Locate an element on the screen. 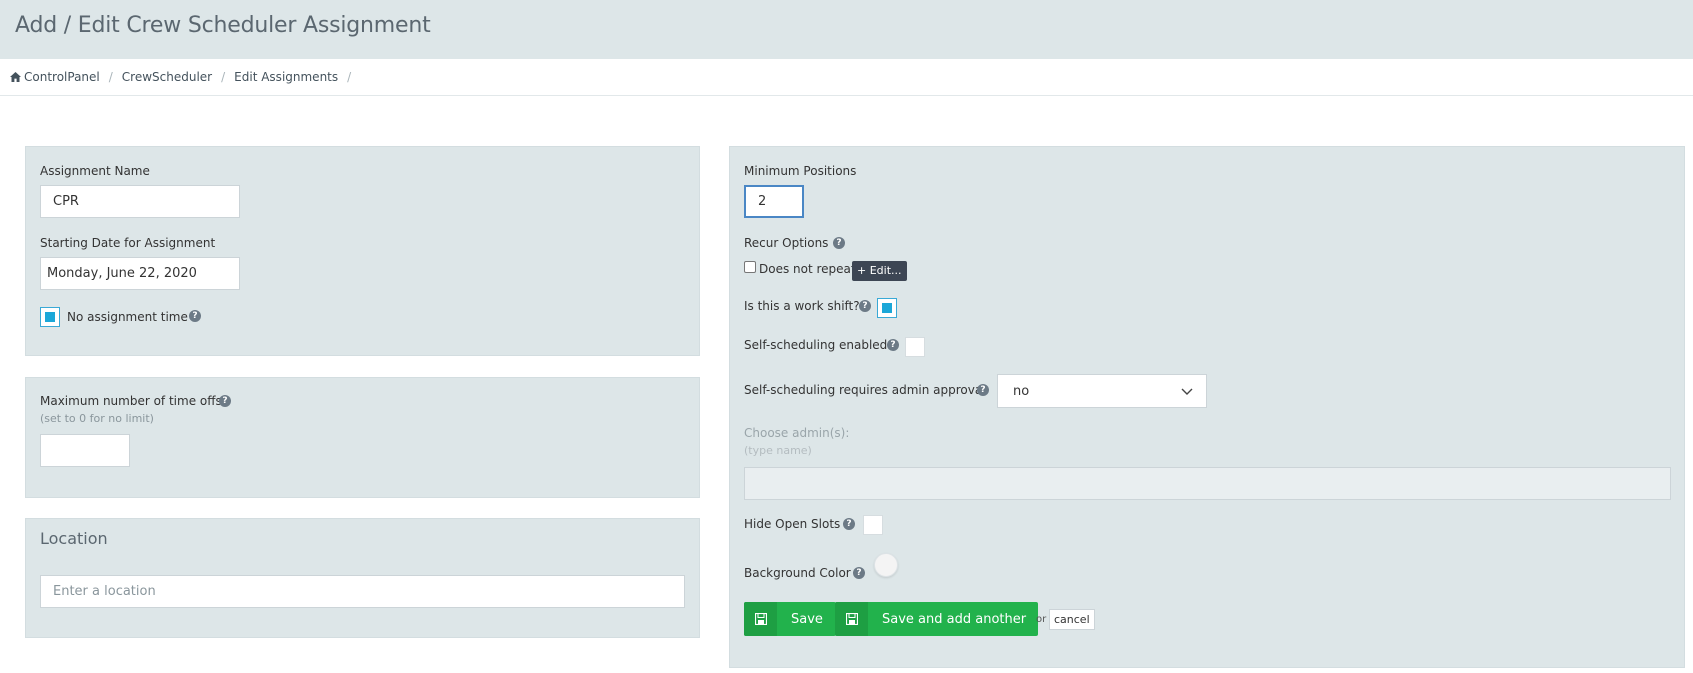  hide-open-slots-label: Hide Open Slots is located at coordinates (792, 524).